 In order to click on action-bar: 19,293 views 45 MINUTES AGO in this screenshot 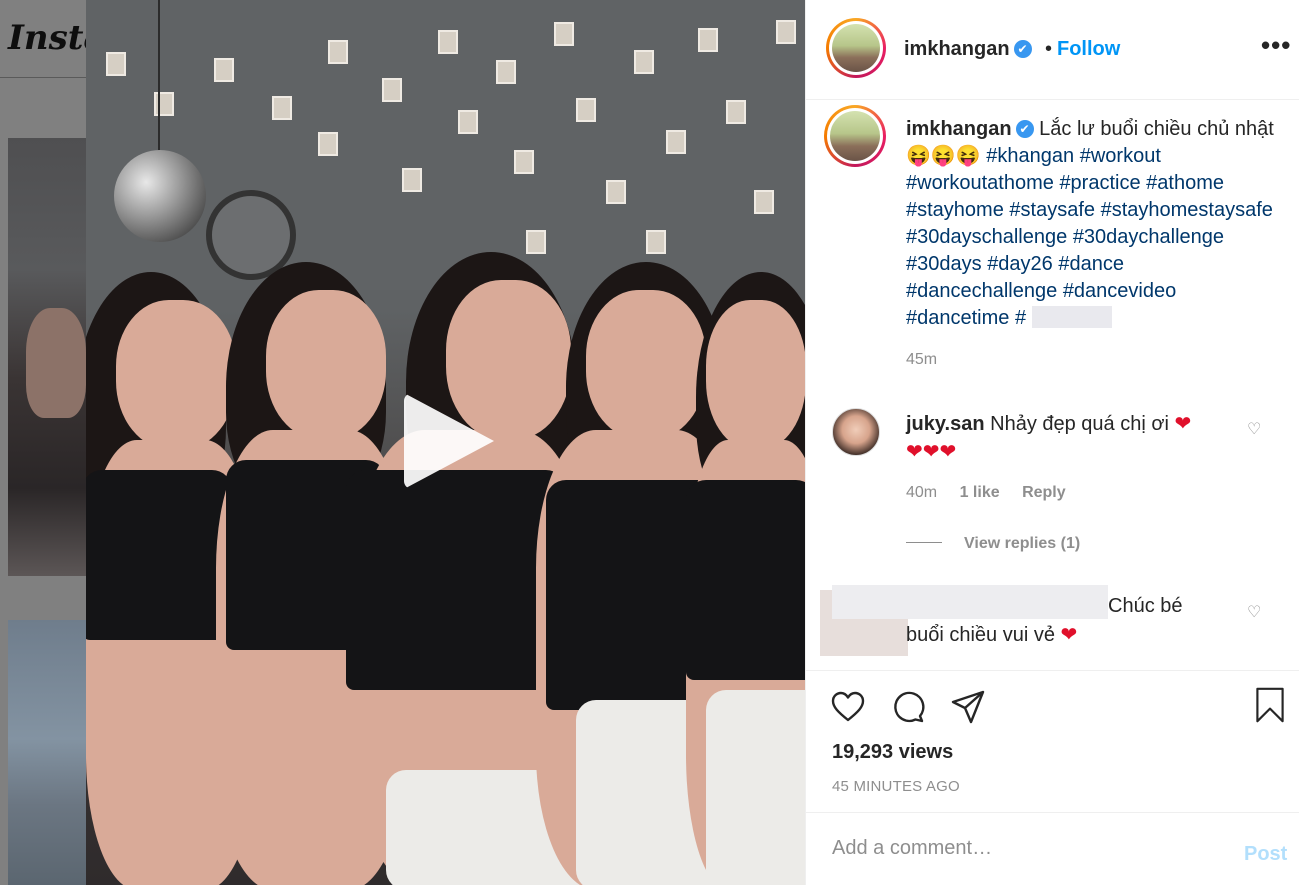, I will do `click(1052, 741)`.